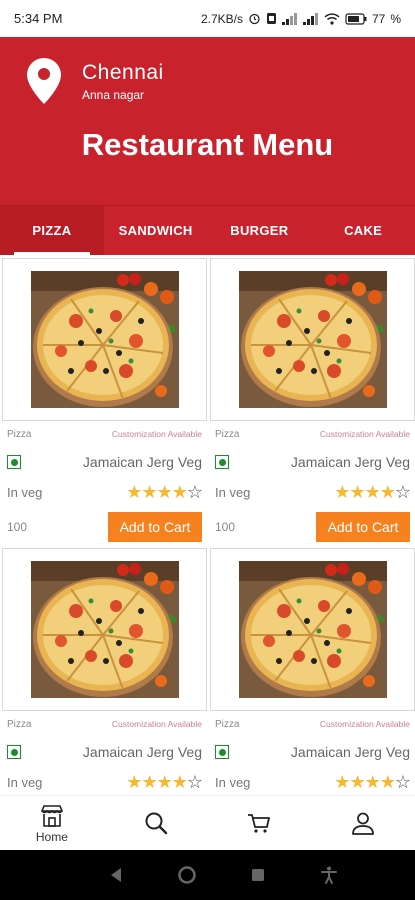 This screenshot has height=900, width=415. Describe the element at coordinates (51, 836) in the screenshot. I see `nav-home-label: Home` at that location.